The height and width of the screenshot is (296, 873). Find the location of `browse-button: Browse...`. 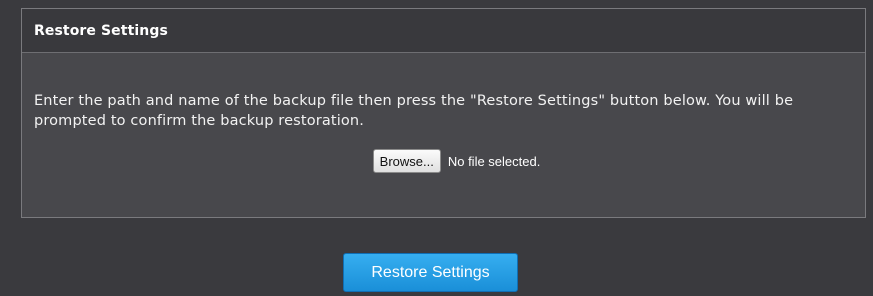

browse-button: Browse... is located at coordinates (406, 161).